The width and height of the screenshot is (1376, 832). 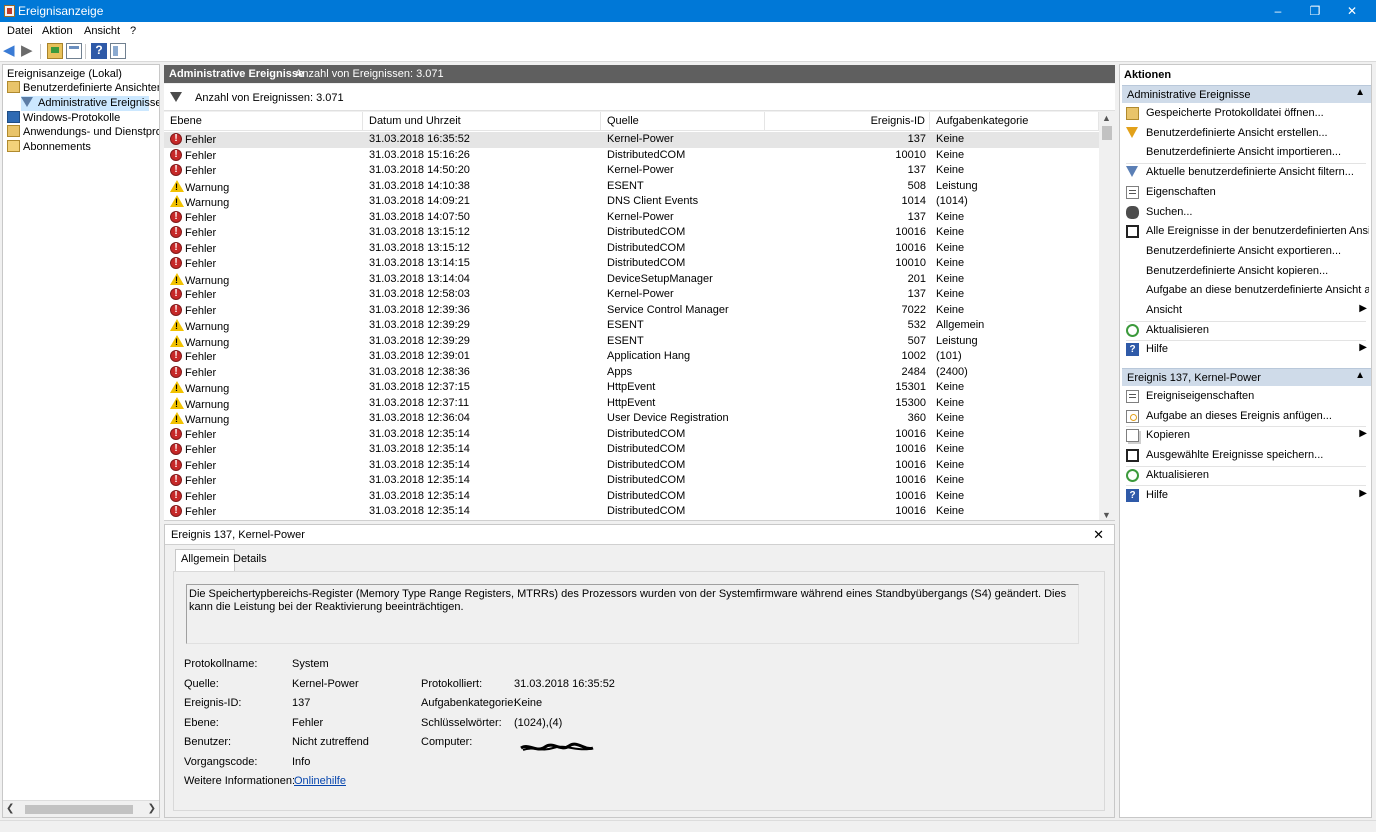 I want to click on close-icon: ✕, so click(x=1098, y=535).